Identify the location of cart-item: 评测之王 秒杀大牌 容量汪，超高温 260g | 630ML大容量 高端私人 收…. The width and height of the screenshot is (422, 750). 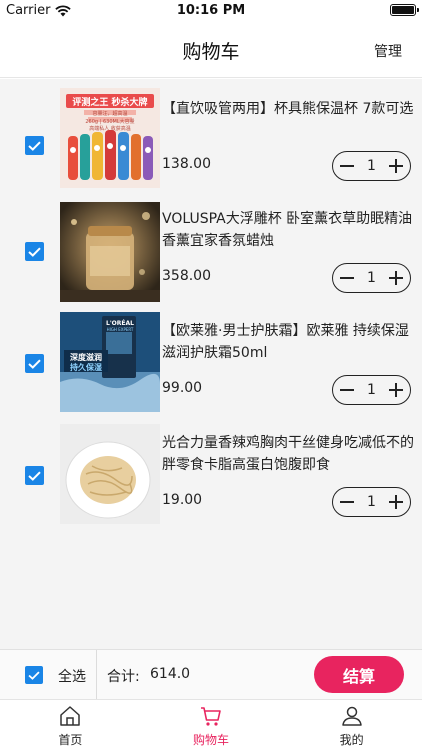
(211, 141).